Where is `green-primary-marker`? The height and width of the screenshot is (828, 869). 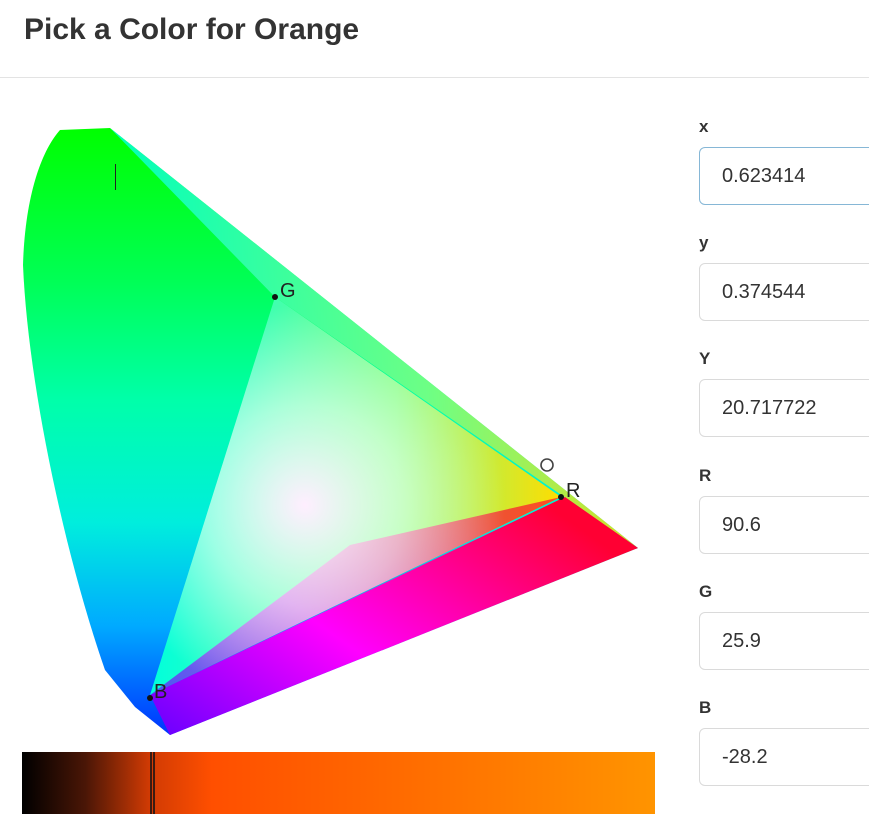
green-primary-marker is located at coordinates (275, 297).